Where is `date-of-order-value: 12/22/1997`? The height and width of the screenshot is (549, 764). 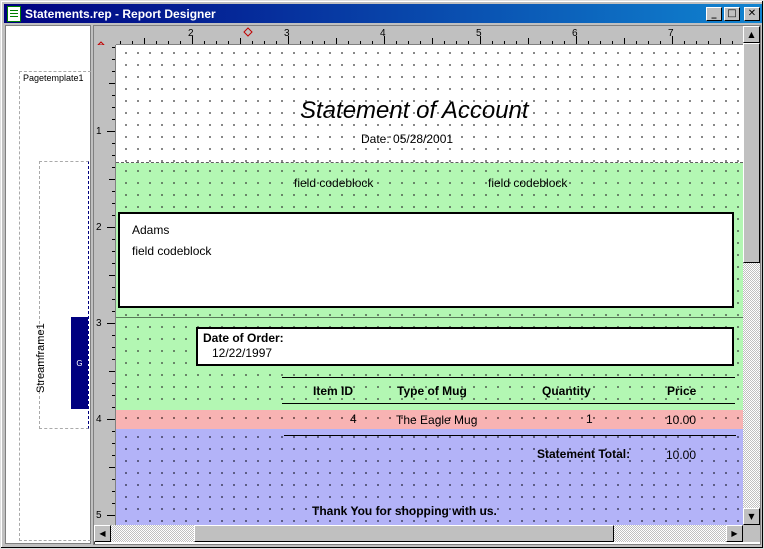
date-of-order-value: 12/22/1997 is located at coordinates (242, 353).